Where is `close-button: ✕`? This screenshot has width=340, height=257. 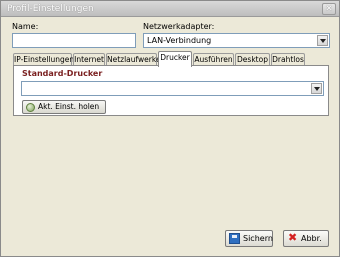 close-button: ✕ is located at coordinates (329, 9).